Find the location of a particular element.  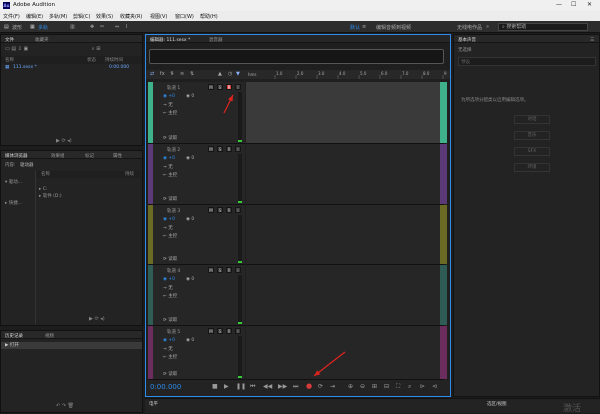

annotation-arrows is located at coordinates (284, 235).